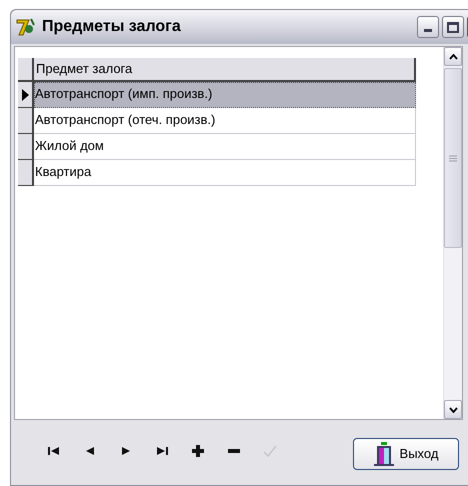 Image resolution: width=468 pixels, height=486 pixels. What do you see at coordinates (428, 27) in the screenshot?
I see `minimize-button` at bounding box center [428, 27].